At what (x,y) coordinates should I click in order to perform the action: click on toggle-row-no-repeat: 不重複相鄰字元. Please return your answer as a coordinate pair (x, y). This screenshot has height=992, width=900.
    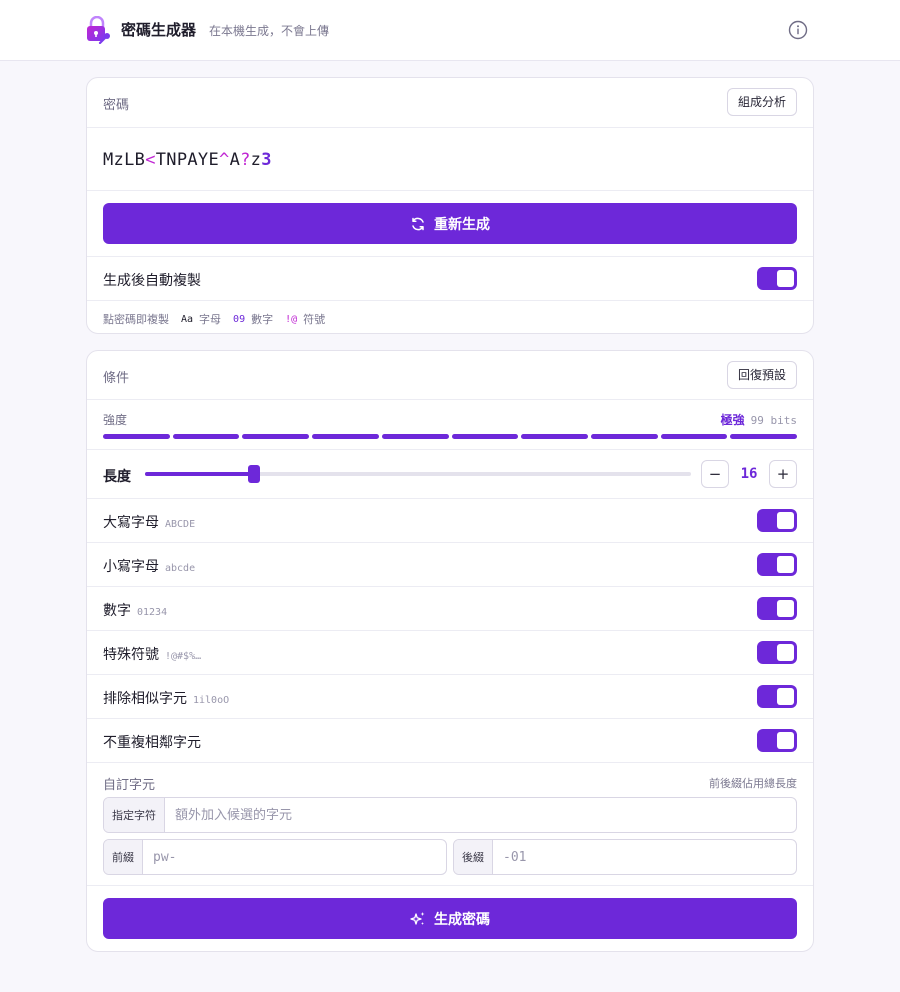
    Looking at the image, I should click on (450, 741).